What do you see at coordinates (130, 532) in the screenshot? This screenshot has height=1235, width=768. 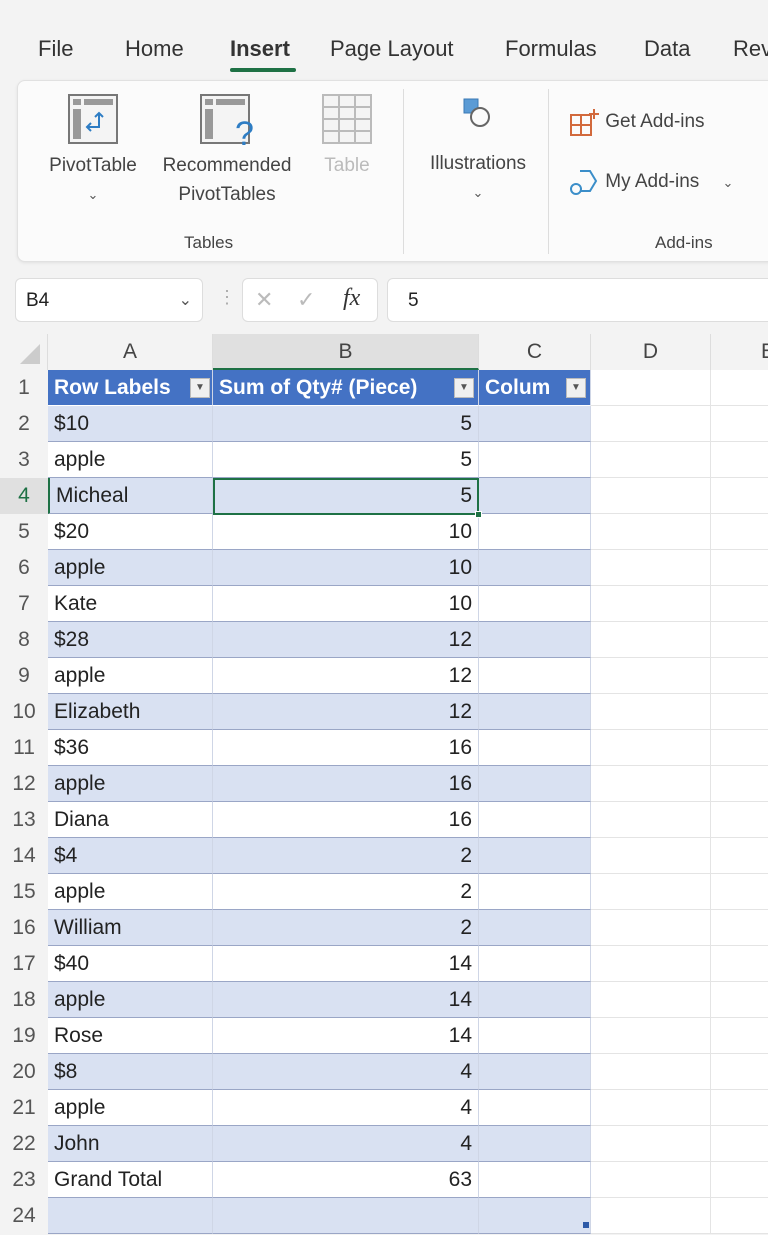 I see `cell-row-label: $20` at bounding box center [130, 532].